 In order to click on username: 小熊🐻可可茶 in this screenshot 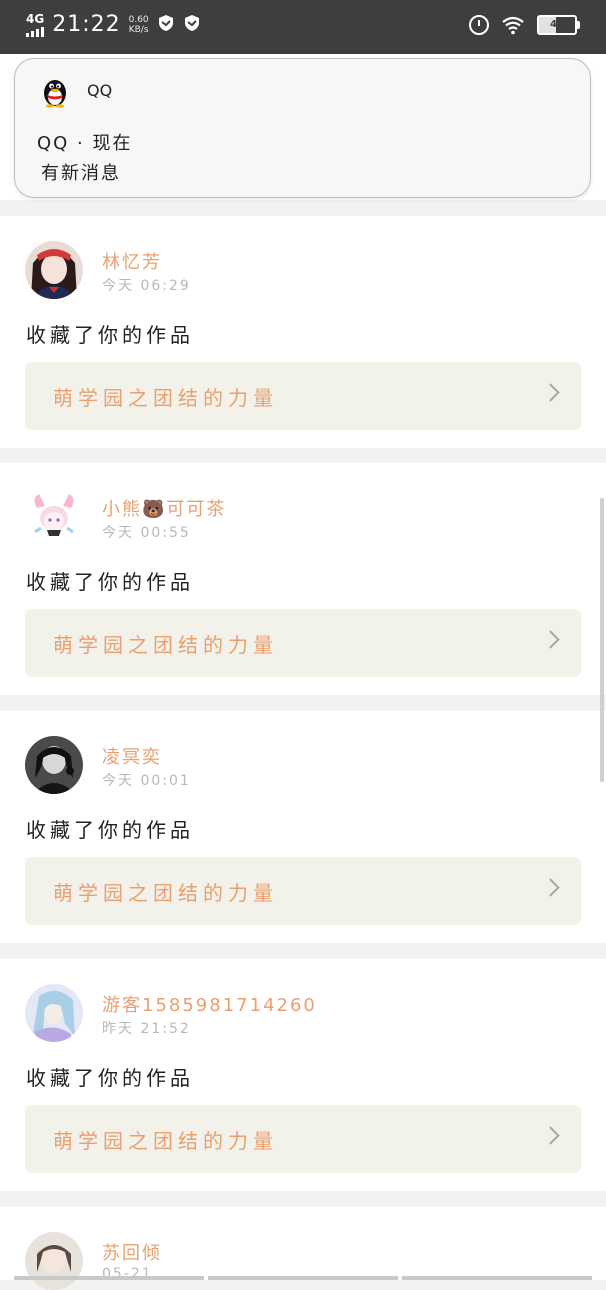, I will do `click(164, 508)`.